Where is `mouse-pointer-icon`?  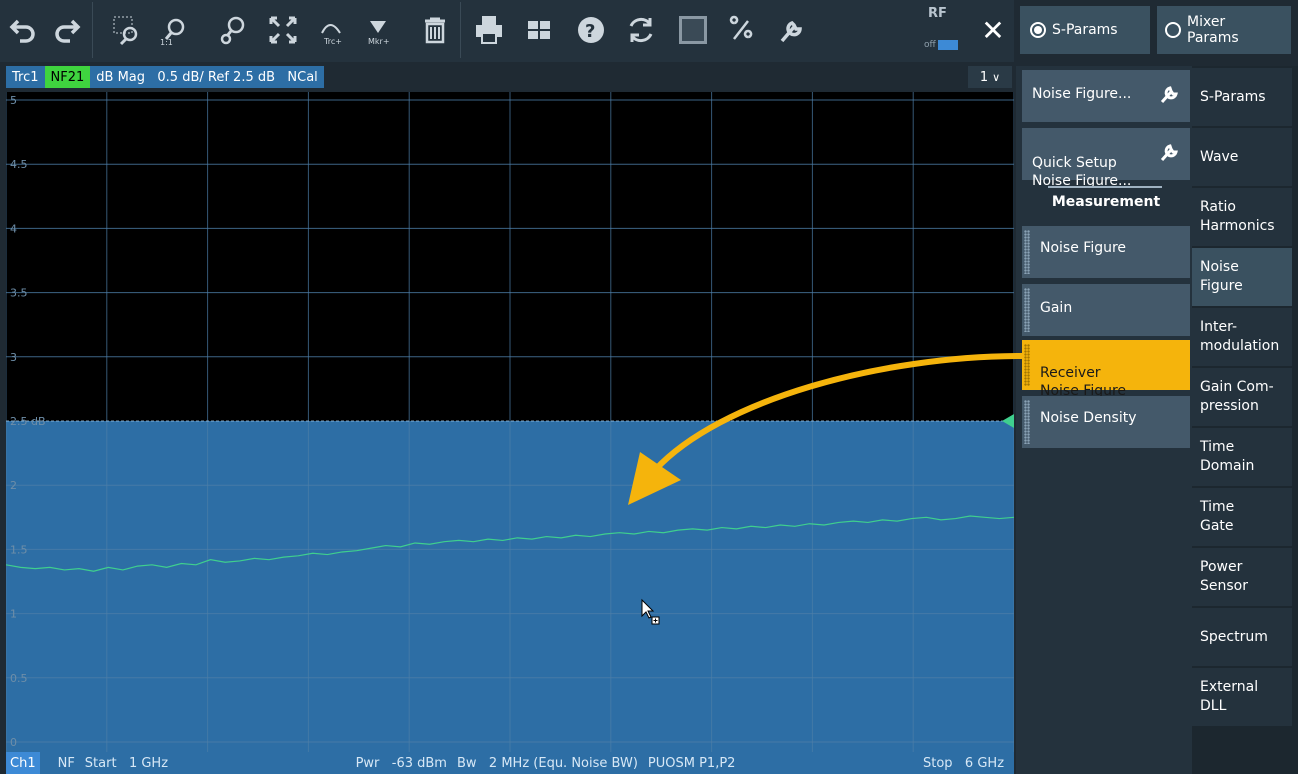
mouse-pointer-icon is located at coordinates (650, 611).